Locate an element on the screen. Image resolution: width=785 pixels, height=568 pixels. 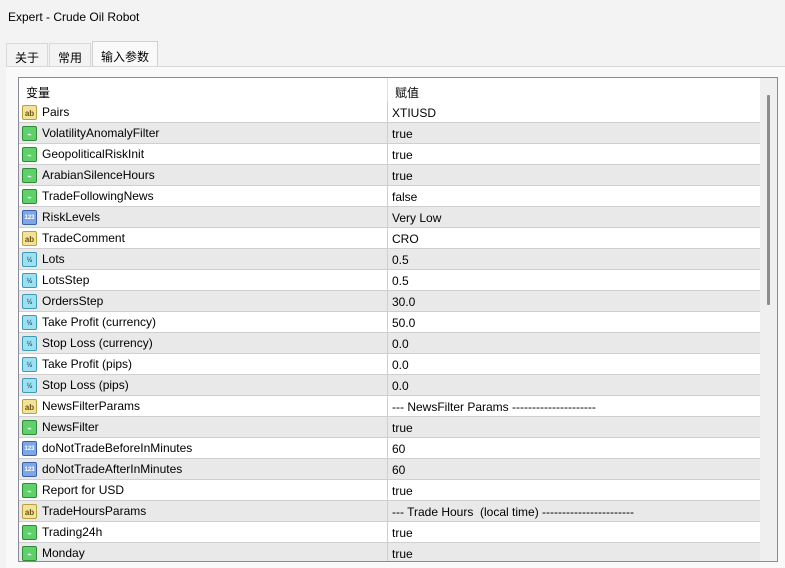
table-row: ⌁ GeopoliticalRiskInit true is located at coordinates (389, 154).